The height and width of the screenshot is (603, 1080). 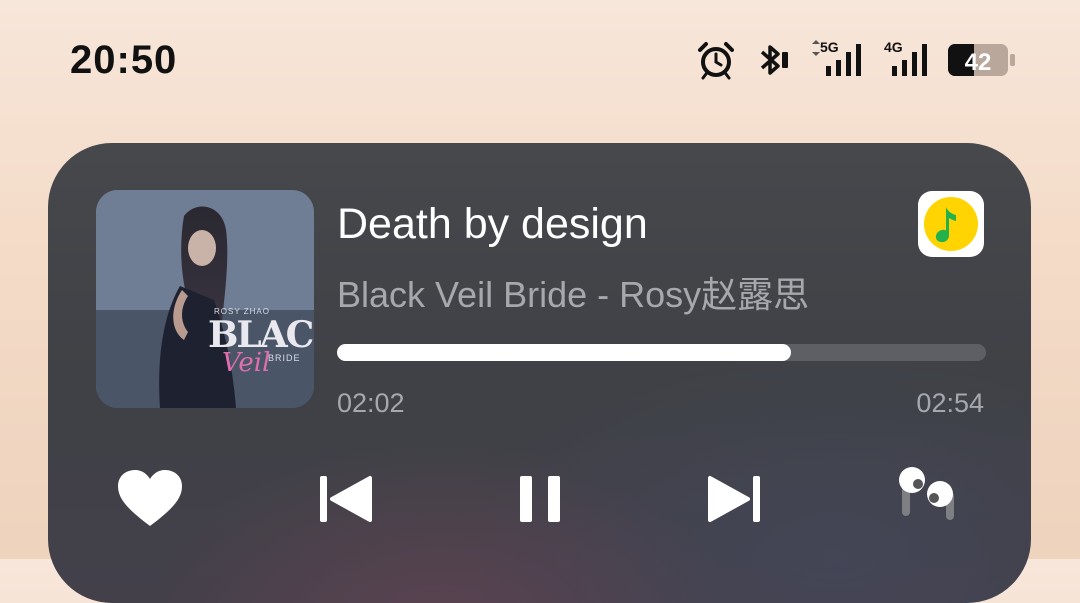 I want to click on pause-icon, so click(x=540, y=499).